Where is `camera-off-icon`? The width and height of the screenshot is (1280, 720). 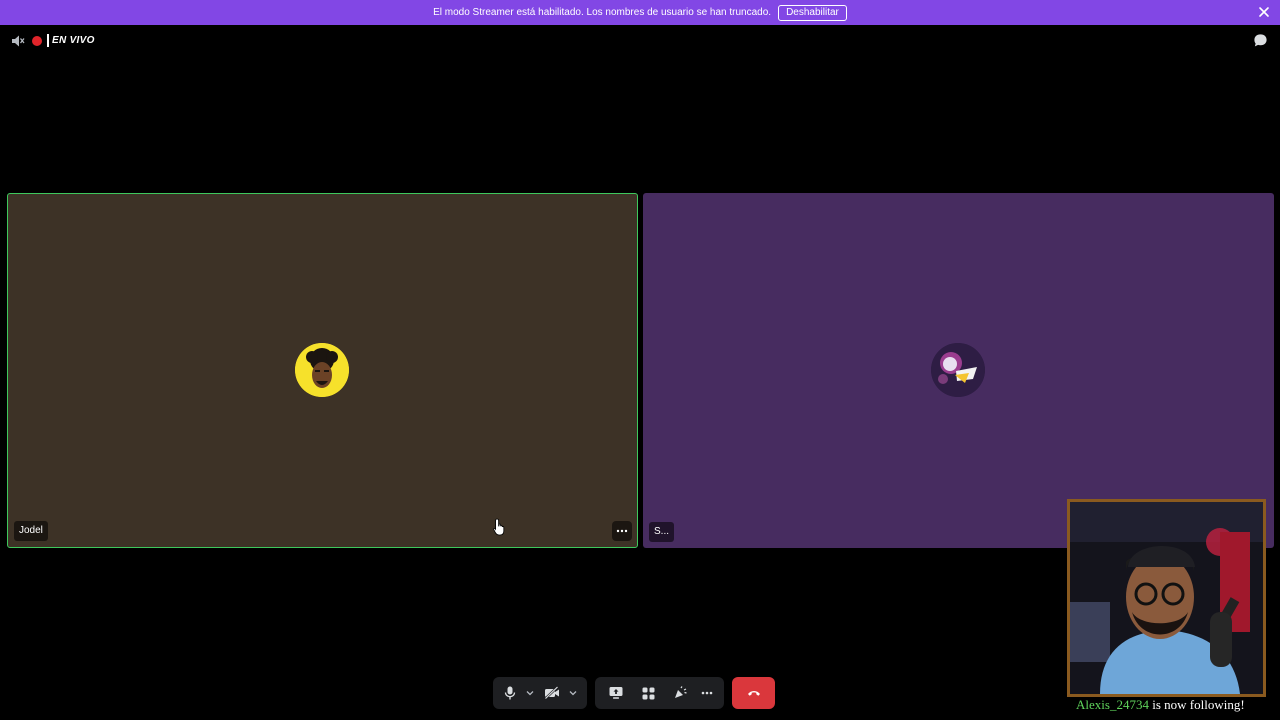 camera-off-icon is located at coordinates (551, 693).